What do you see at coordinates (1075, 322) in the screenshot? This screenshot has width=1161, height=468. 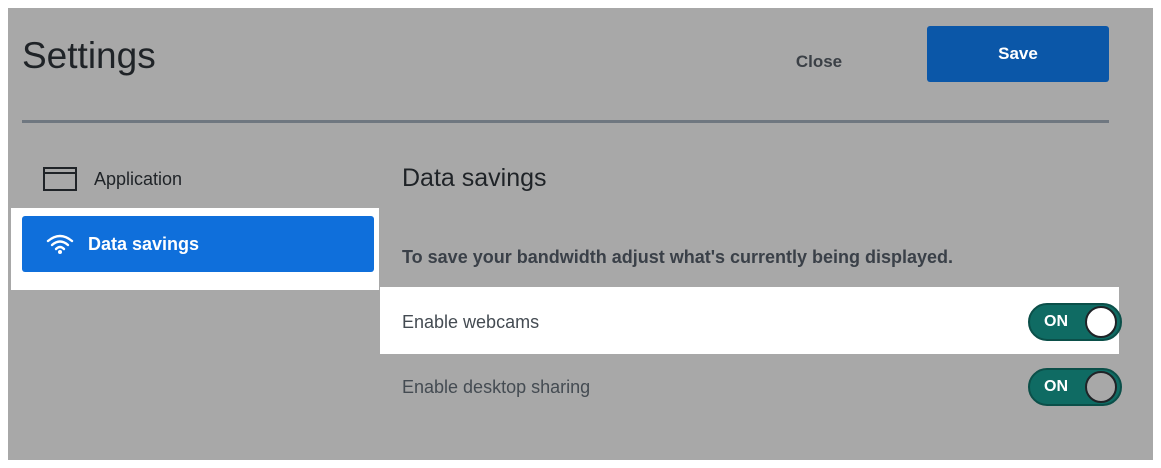 I see `webcams-toggle: ON` at bounding box center [1075, 322].